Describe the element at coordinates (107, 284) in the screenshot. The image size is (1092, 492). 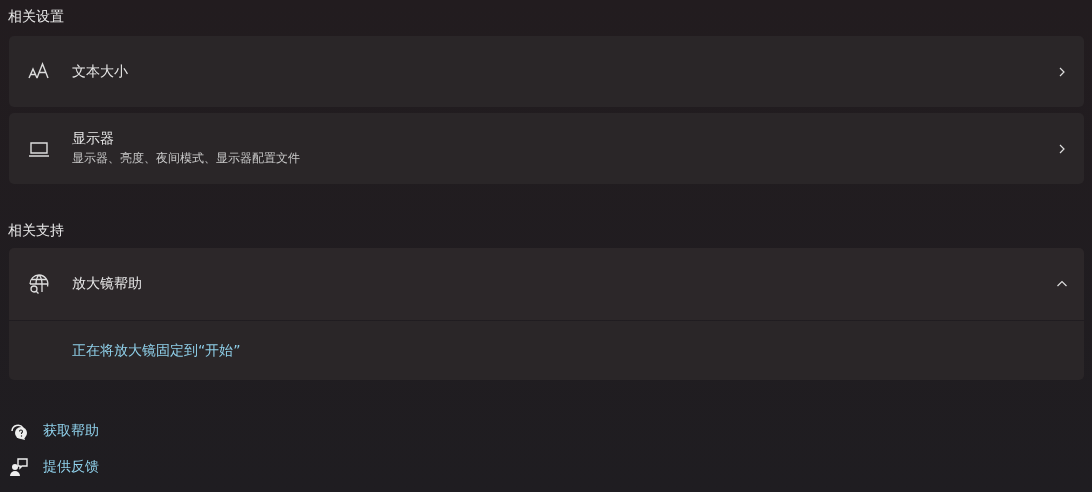
I see `card-title: 放大镜帮助` at that location.